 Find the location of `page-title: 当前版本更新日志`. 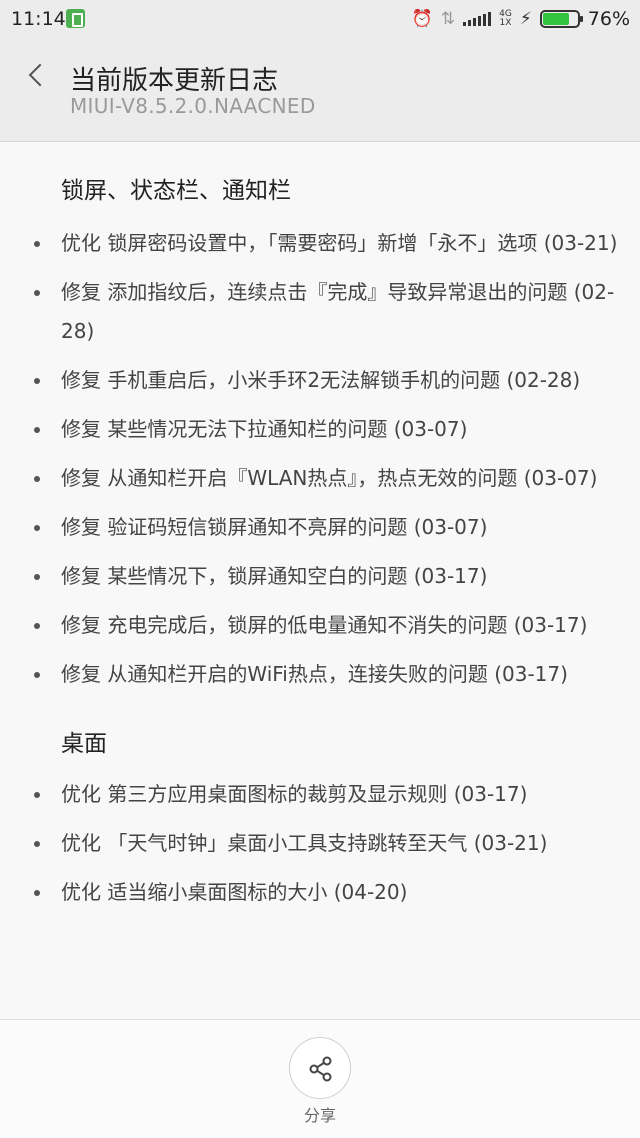

page-title: 当前版本更新日志 is located at coordinates (174, 81).